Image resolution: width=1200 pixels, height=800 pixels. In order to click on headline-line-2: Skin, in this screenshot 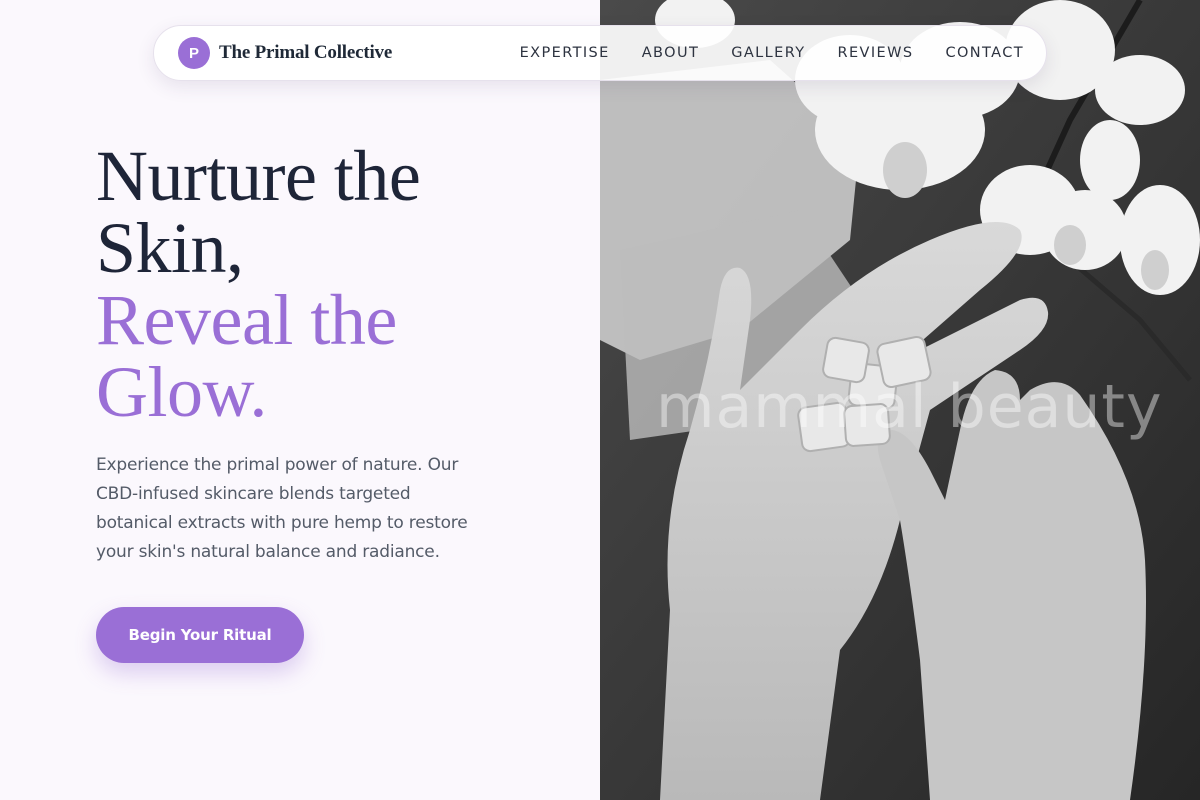, I will do `click(170, 248)`.